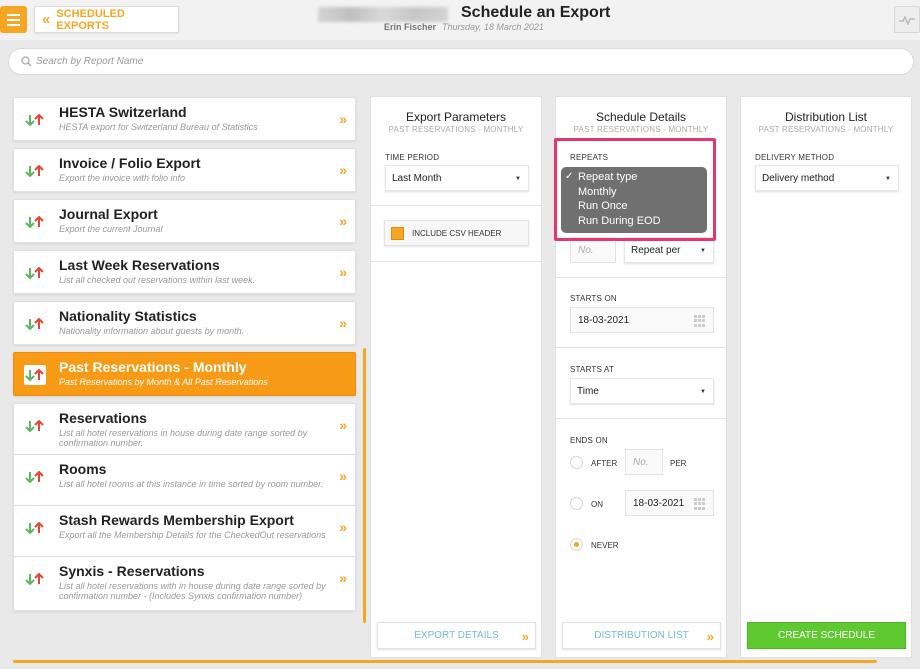  What do you see at coordinates (457, 178) in the screenshot?
I see `time-period-select: Last Month ▼` at bounding box center [457, 178].